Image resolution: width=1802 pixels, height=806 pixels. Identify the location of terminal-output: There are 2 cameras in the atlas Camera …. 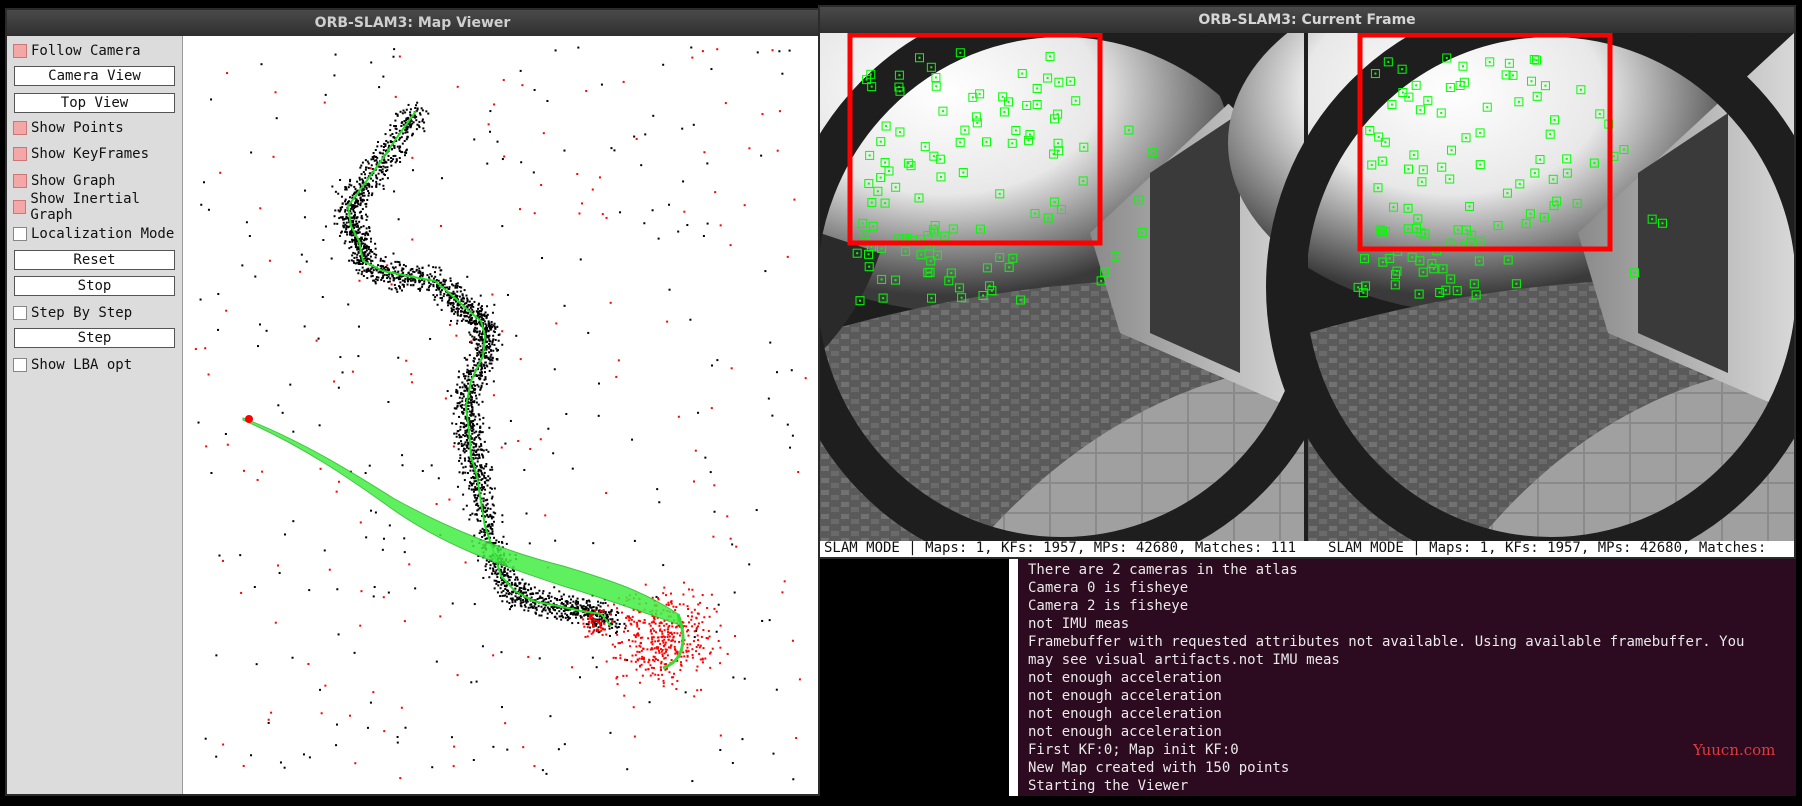
(1407, 677).